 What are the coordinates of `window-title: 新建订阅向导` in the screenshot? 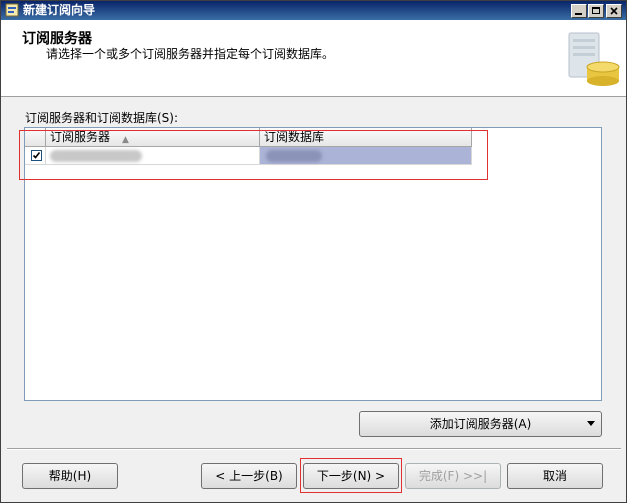 It's located at (59, 10).